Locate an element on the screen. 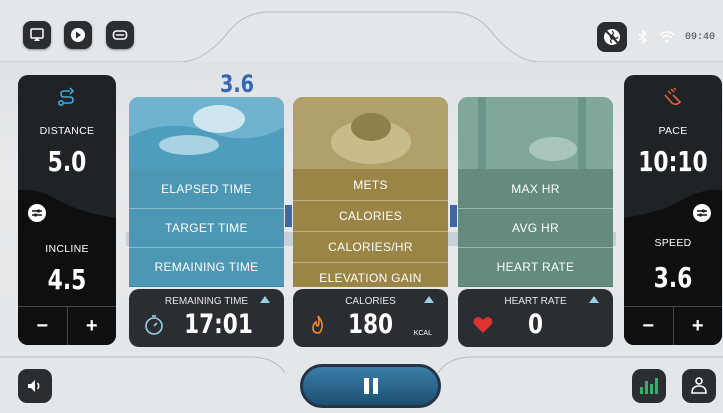 This screenshot has width=723, height=413. route-icon is located at coordinates (66, 97).